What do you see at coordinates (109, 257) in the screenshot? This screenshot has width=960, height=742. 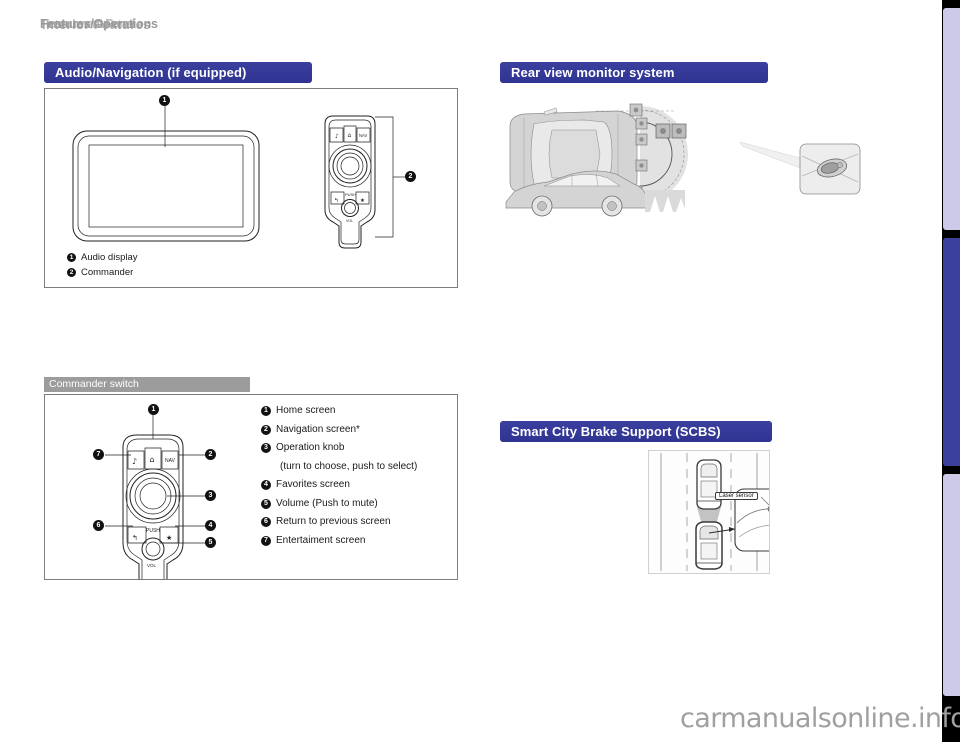 I see `legend-label: Audio display` at bounding box center [109, 257].